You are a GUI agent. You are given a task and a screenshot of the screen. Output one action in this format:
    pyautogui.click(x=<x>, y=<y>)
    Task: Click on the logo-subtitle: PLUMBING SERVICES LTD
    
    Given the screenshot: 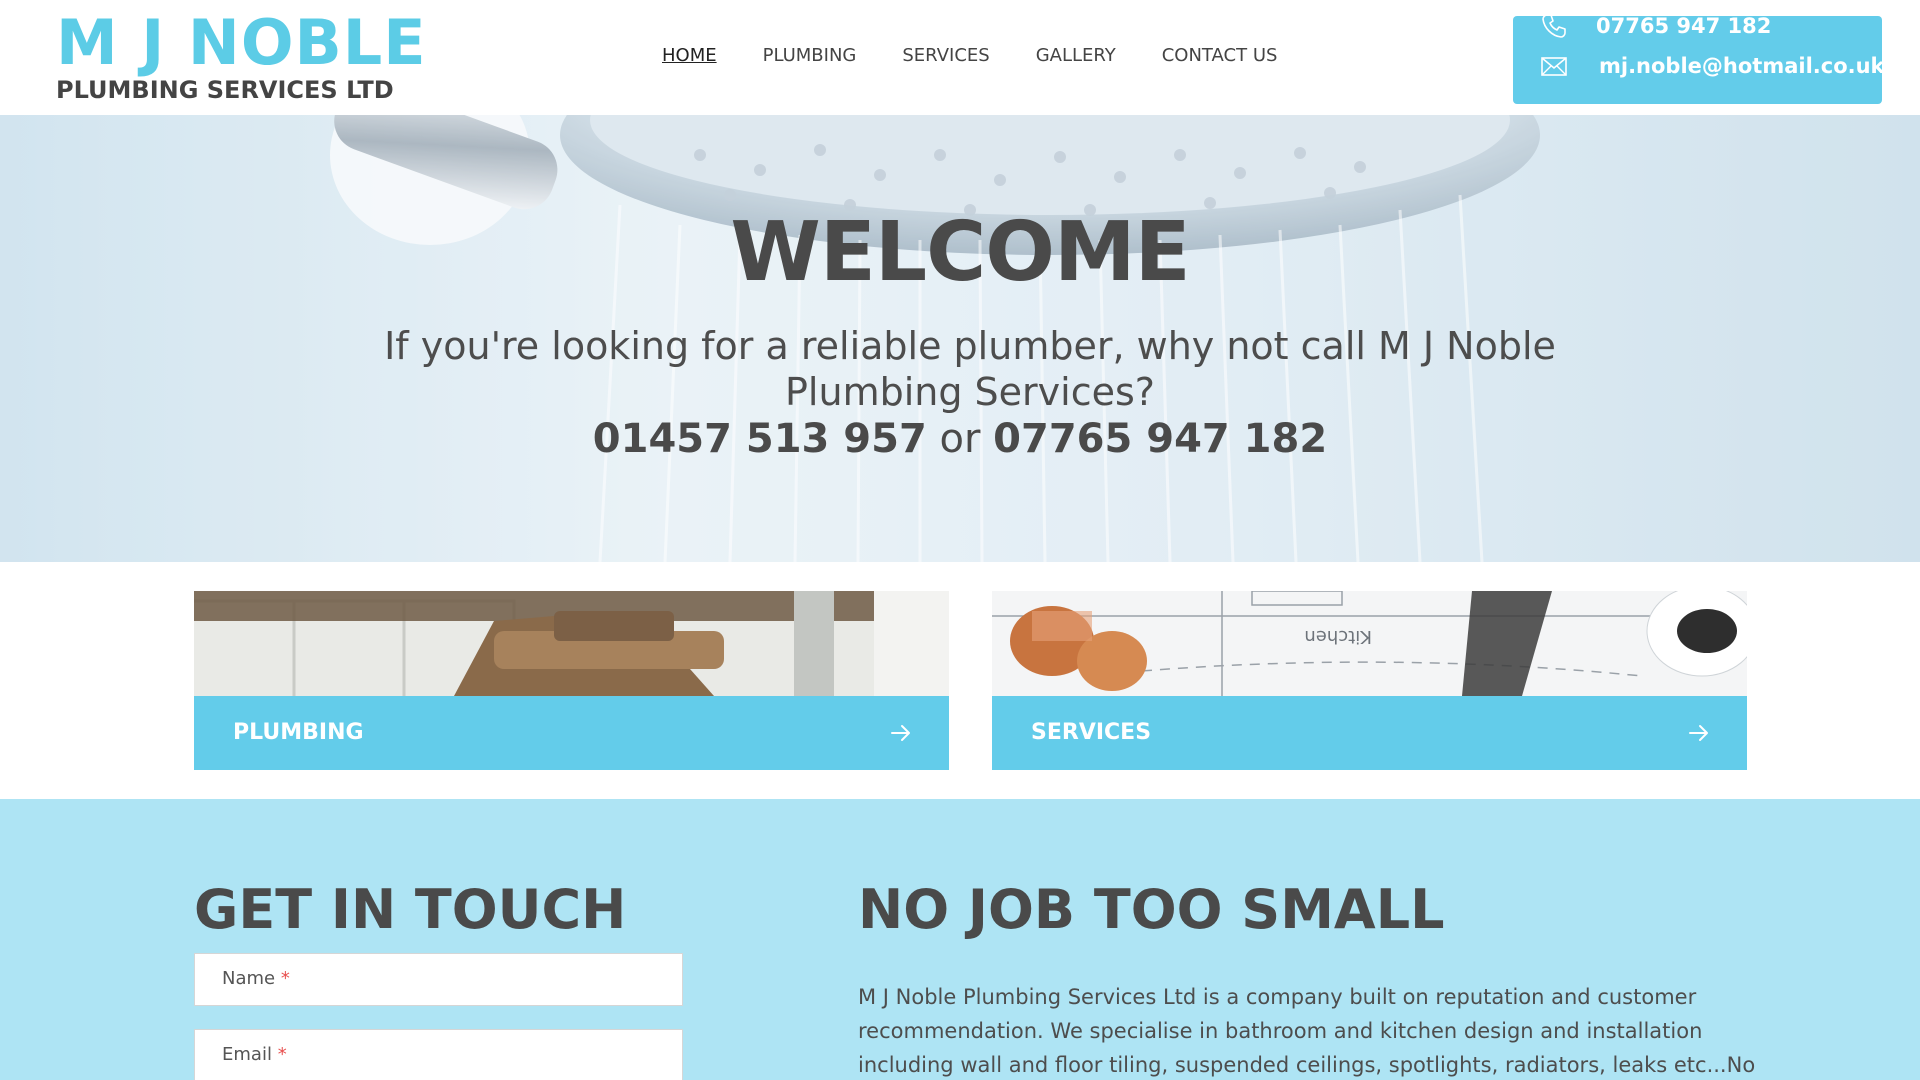 What is the action you would take?
    pyautogui.click(x=225, y=90)
    